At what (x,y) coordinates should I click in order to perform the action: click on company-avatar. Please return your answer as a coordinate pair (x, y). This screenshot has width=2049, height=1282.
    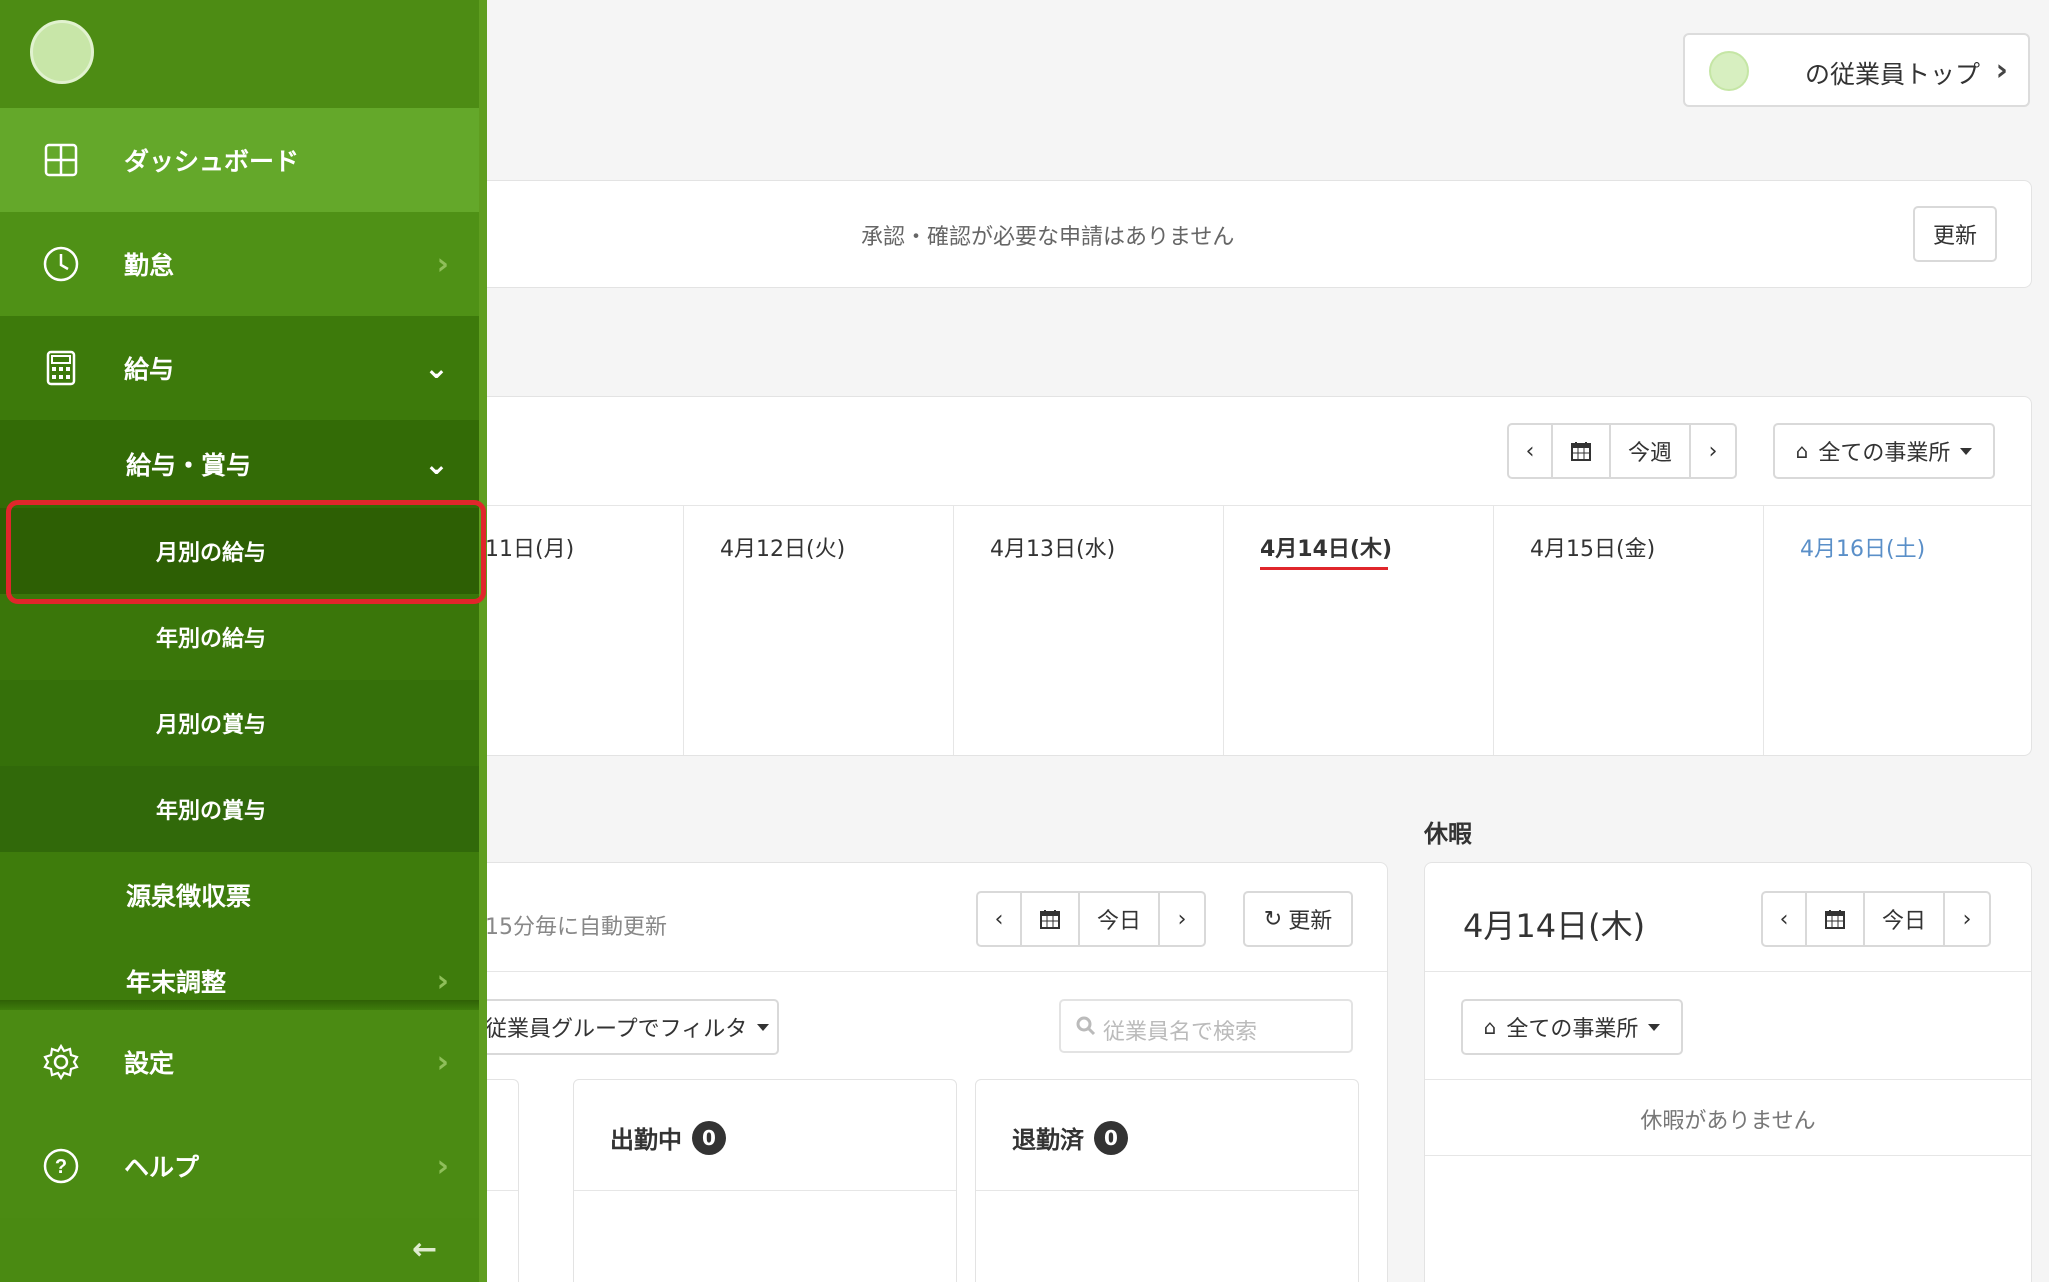
    Looking at the image, I should click on (62, 52).